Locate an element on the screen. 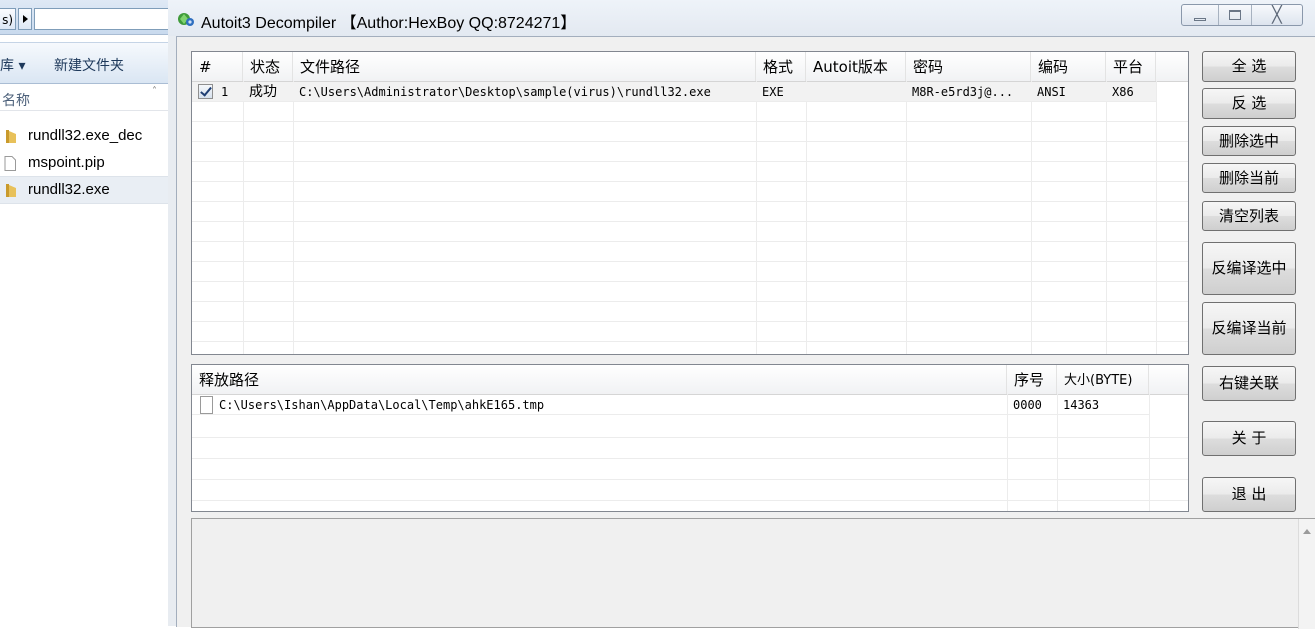 The height and width of the screenshot is (629, 1315). address-bar: s) is located at coordinates (84, 17).